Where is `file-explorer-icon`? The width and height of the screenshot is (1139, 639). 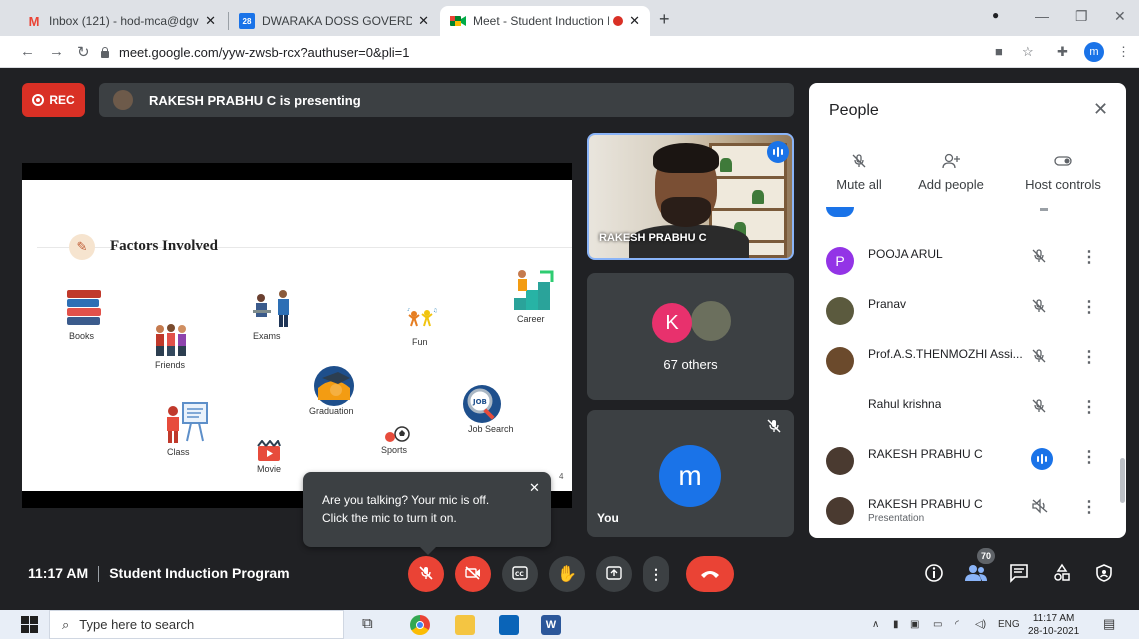 file-explorer-icon is located at coordinates (465, 625).